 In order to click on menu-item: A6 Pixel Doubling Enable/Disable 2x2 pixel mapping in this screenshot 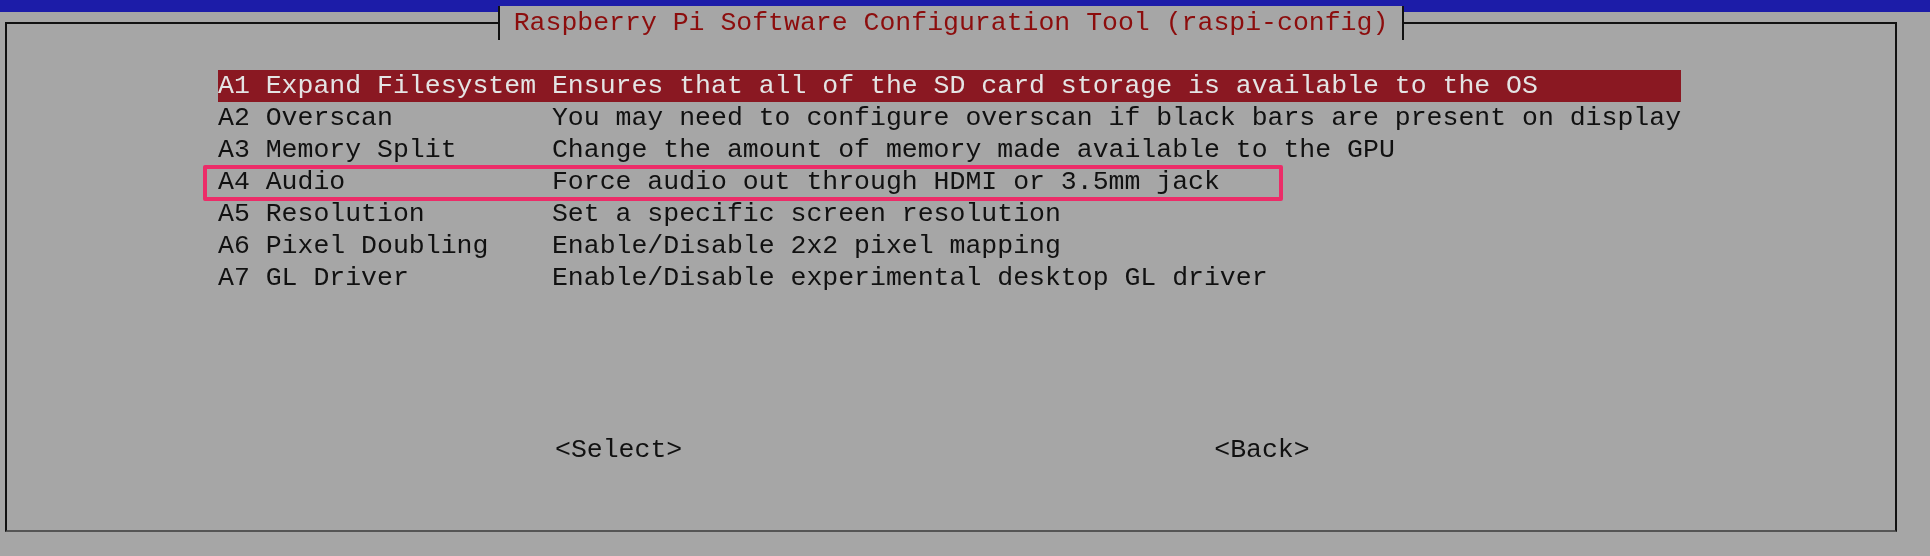, I will do `click(950, 246)`.